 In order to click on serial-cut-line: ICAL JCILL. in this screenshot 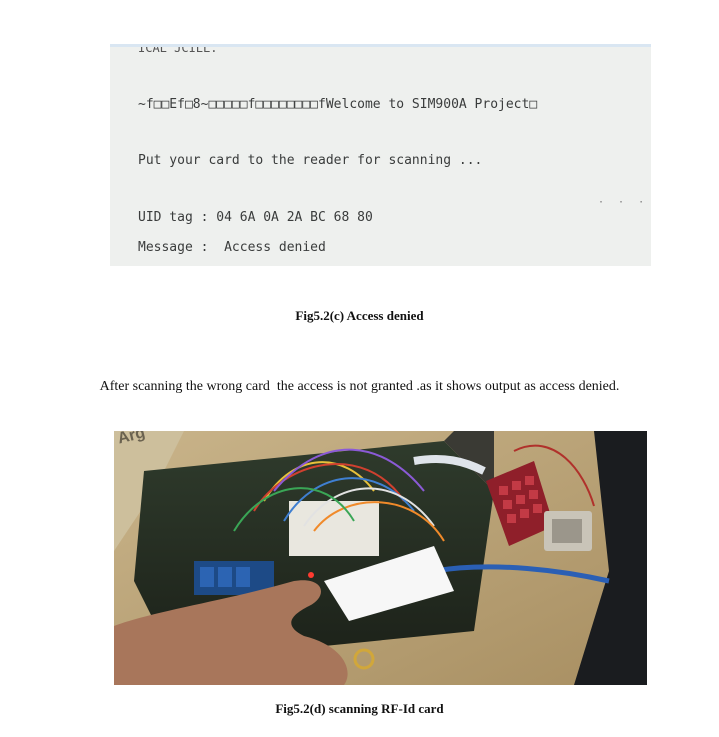, I will do `click(177, 49)`.